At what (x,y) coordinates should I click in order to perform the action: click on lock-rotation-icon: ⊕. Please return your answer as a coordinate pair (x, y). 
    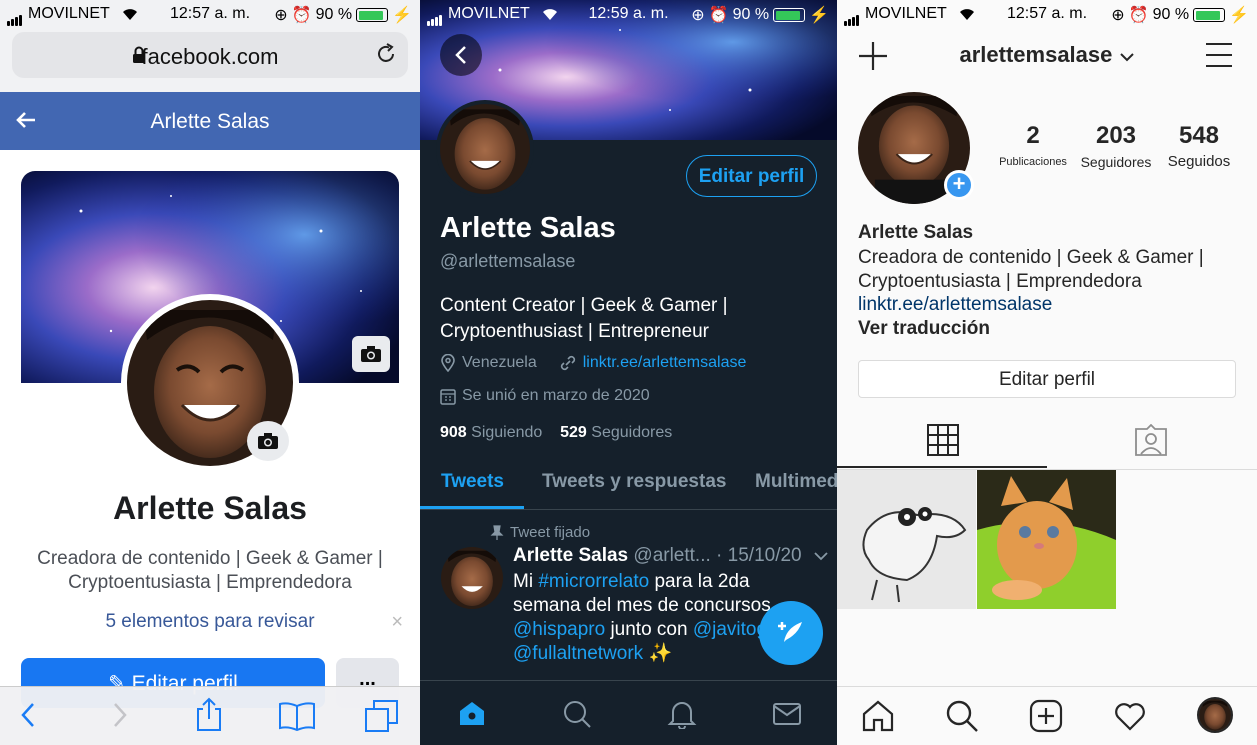
    Looking at the image, I should click on (281, 15).